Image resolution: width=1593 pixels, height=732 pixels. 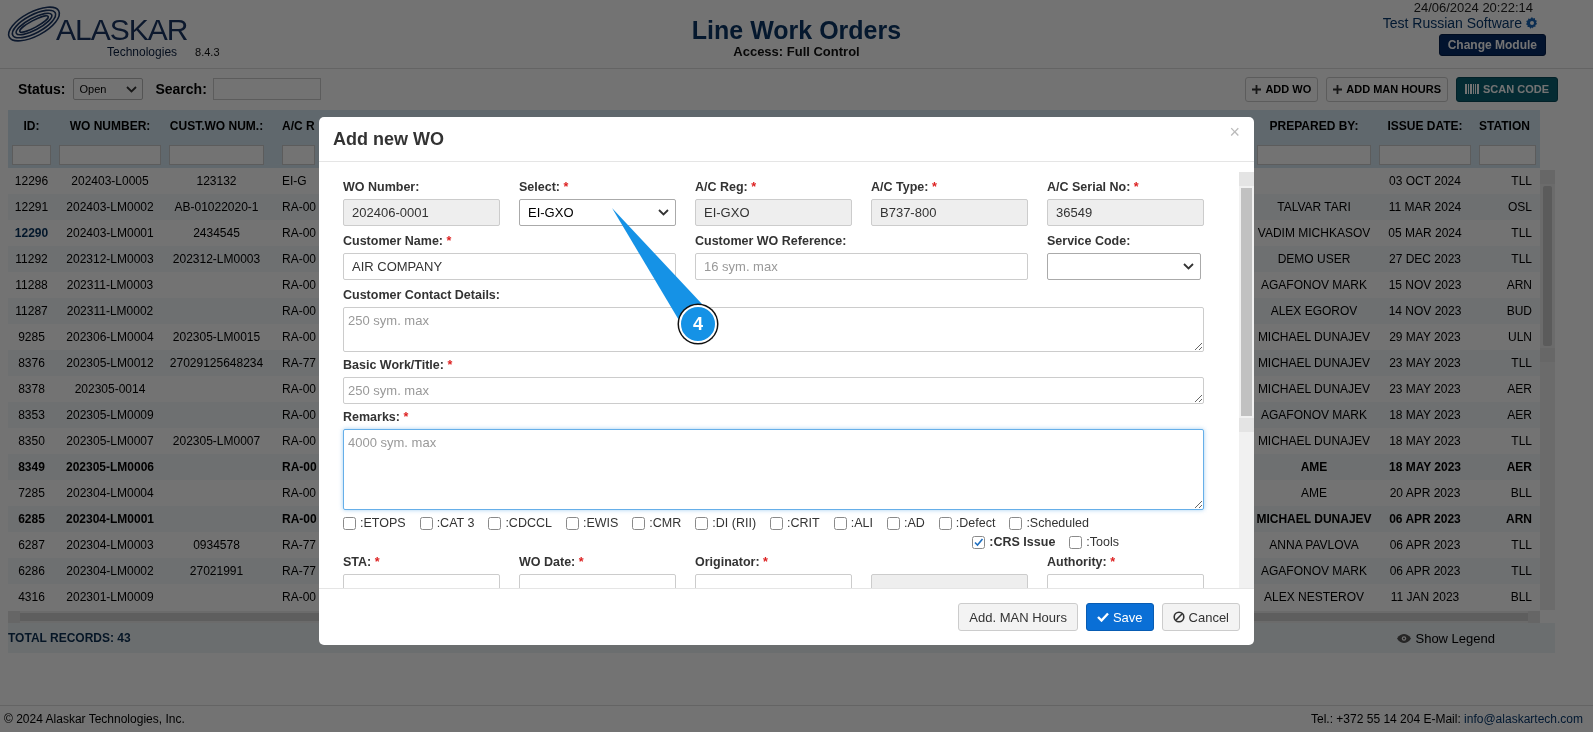 What do you see at coordinates (1314, 337) in the screenshot?
I see `table-cell: MICHAEL DUNAJEV` at bounding box center [1314, 337].